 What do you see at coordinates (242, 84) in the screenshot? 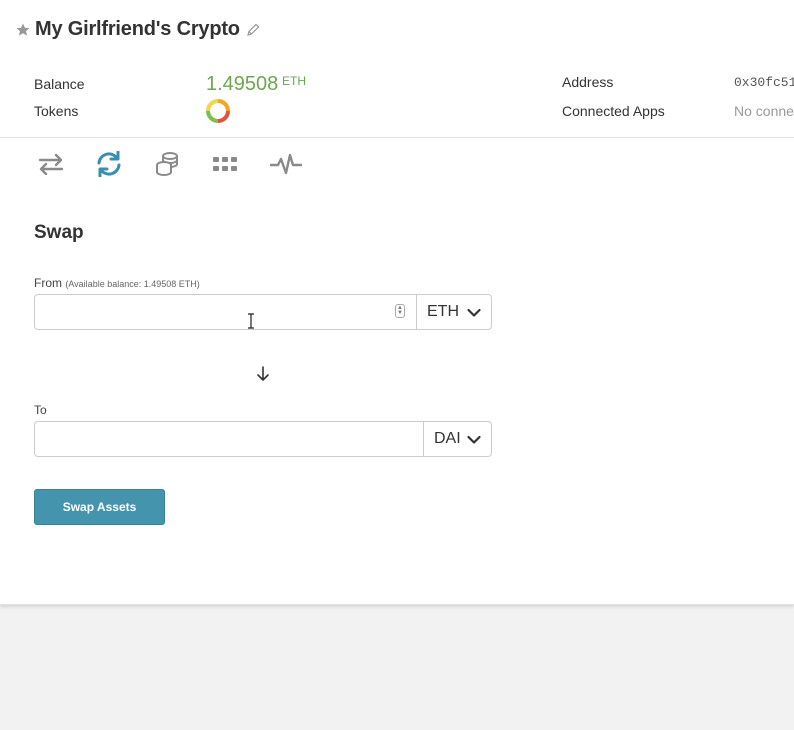
I see `balance-value: 1.49508` at bounding box center [242, 84].